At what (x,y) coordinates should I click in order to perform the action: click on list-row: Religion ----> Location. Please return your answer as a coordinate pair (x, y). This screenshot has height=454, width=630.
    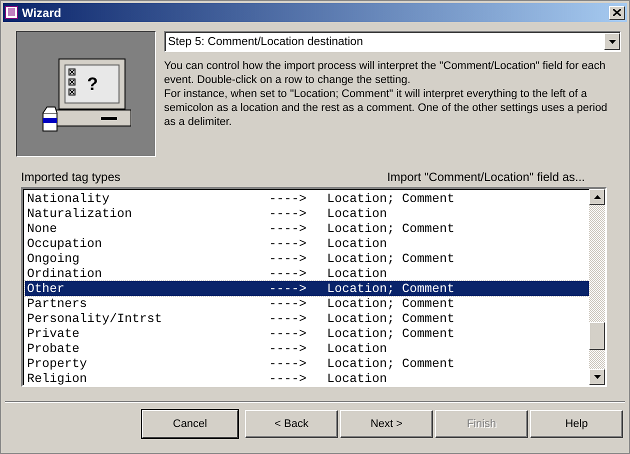
    Looking at the image, I should click on (307, 378).